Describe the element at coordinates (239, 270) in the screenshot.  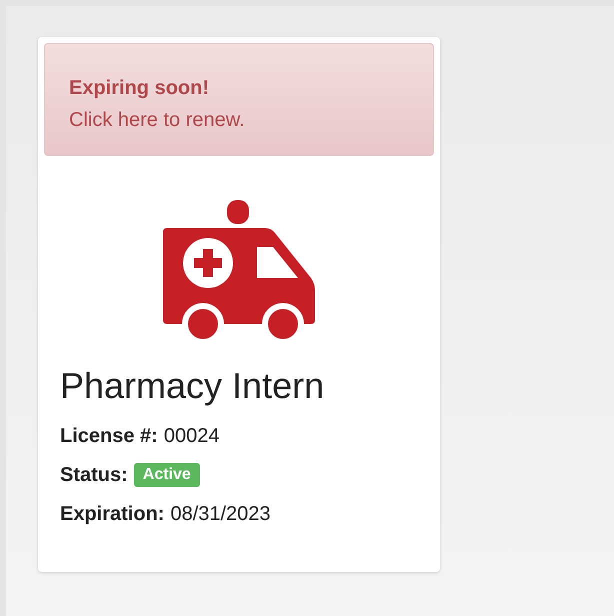
I see `ambulance-icon` at that location.